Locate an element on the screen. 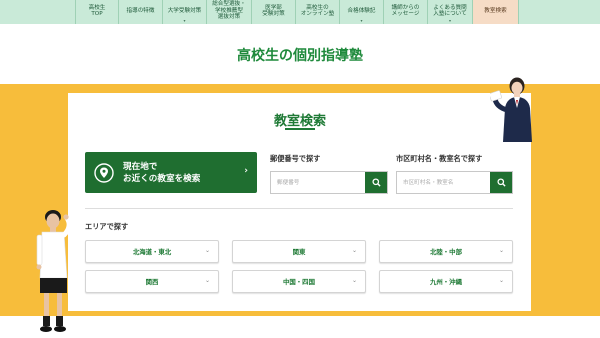  area-button-kanto: 関東 ⌄ is located at coordinates (299, 251).